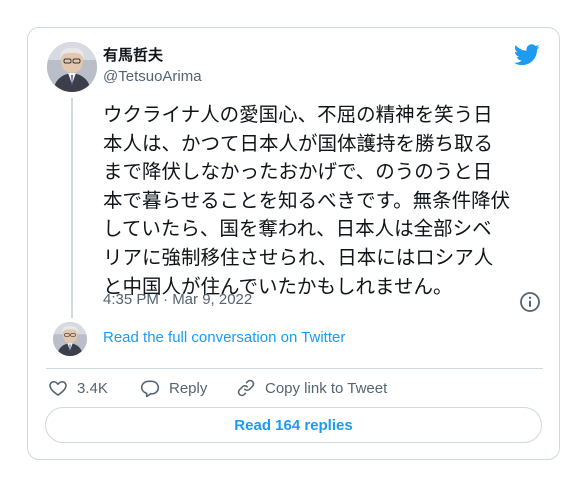 The image size is (586, 486). I want to click on author-display-name: 有馬哲夫, so click(133, 54).